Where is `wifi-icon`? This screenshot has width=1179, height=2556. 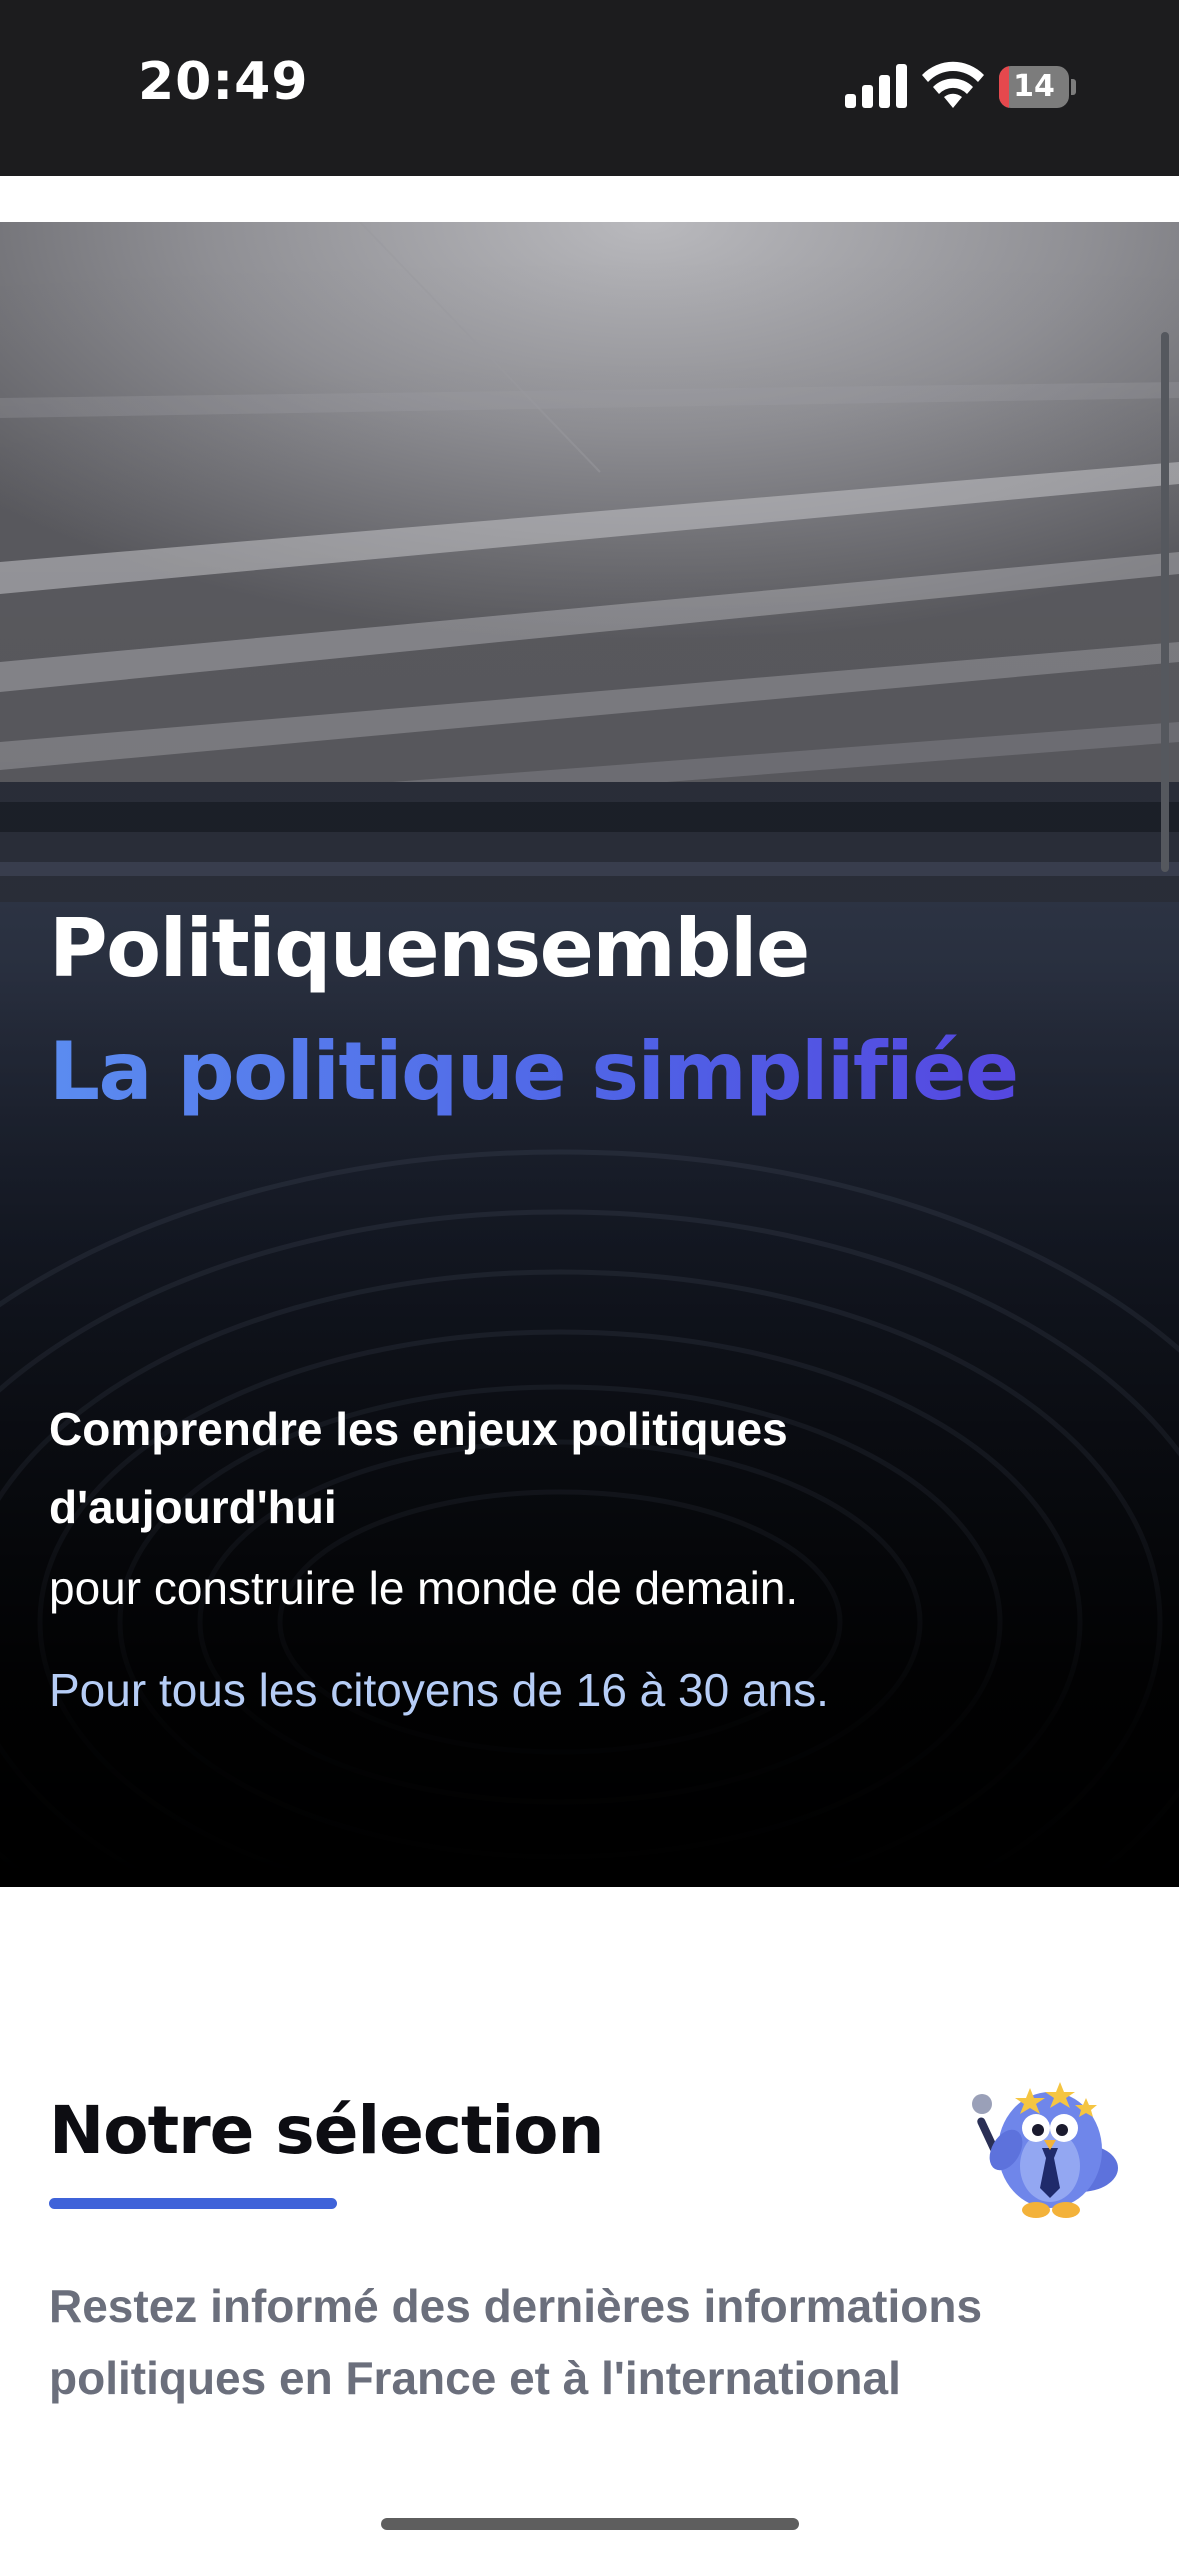
wifi-icon is located at coordinates (953, 84).